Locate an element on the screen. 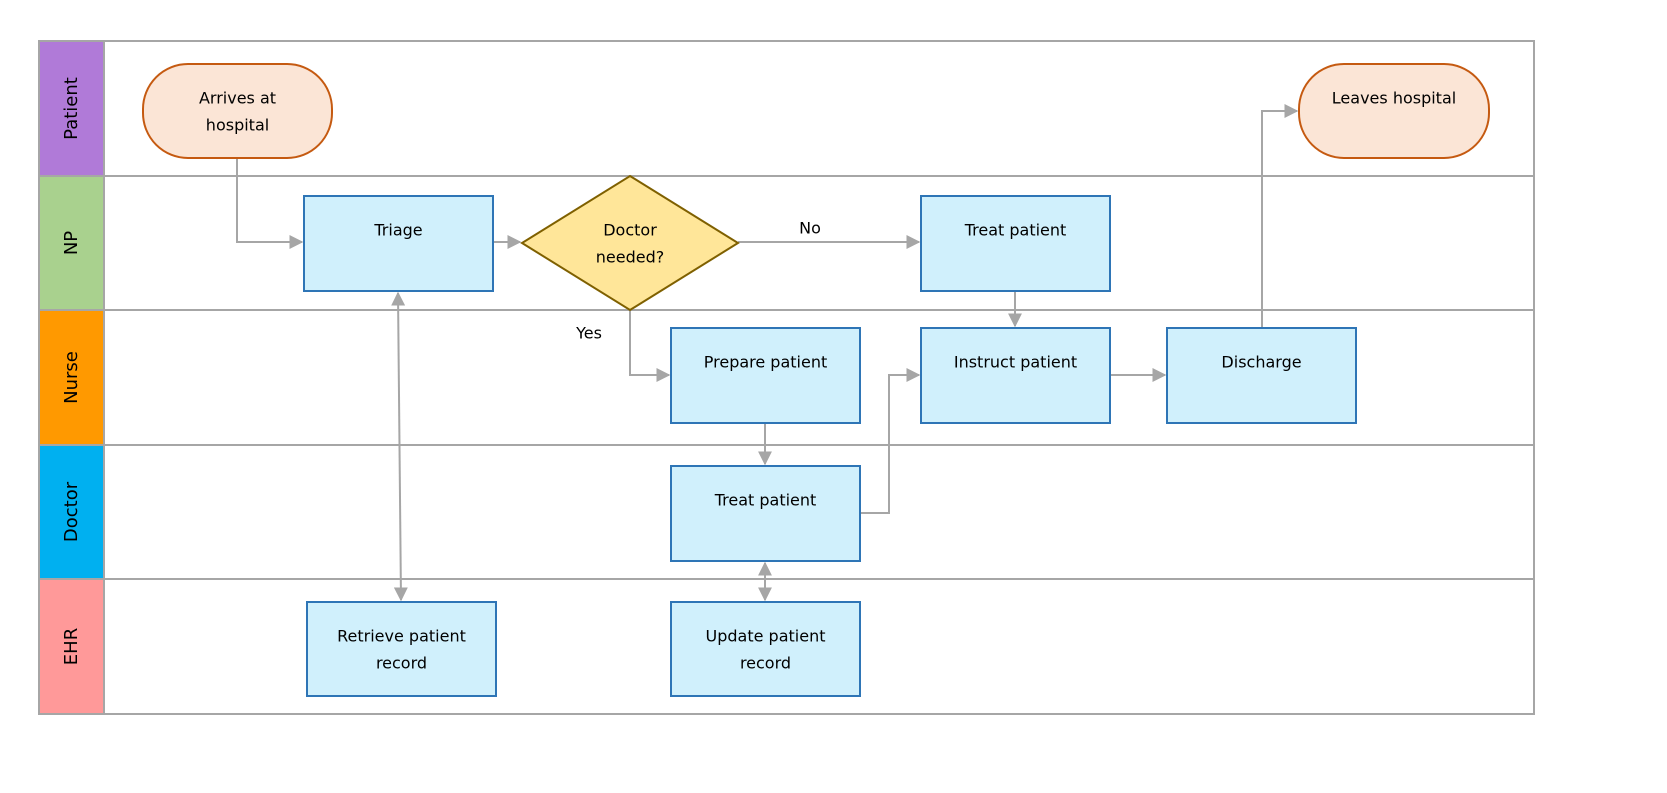 This screenshot has width=1667, height=793. node-instruct: Instruct patient is located at coordinates (1015, 375).